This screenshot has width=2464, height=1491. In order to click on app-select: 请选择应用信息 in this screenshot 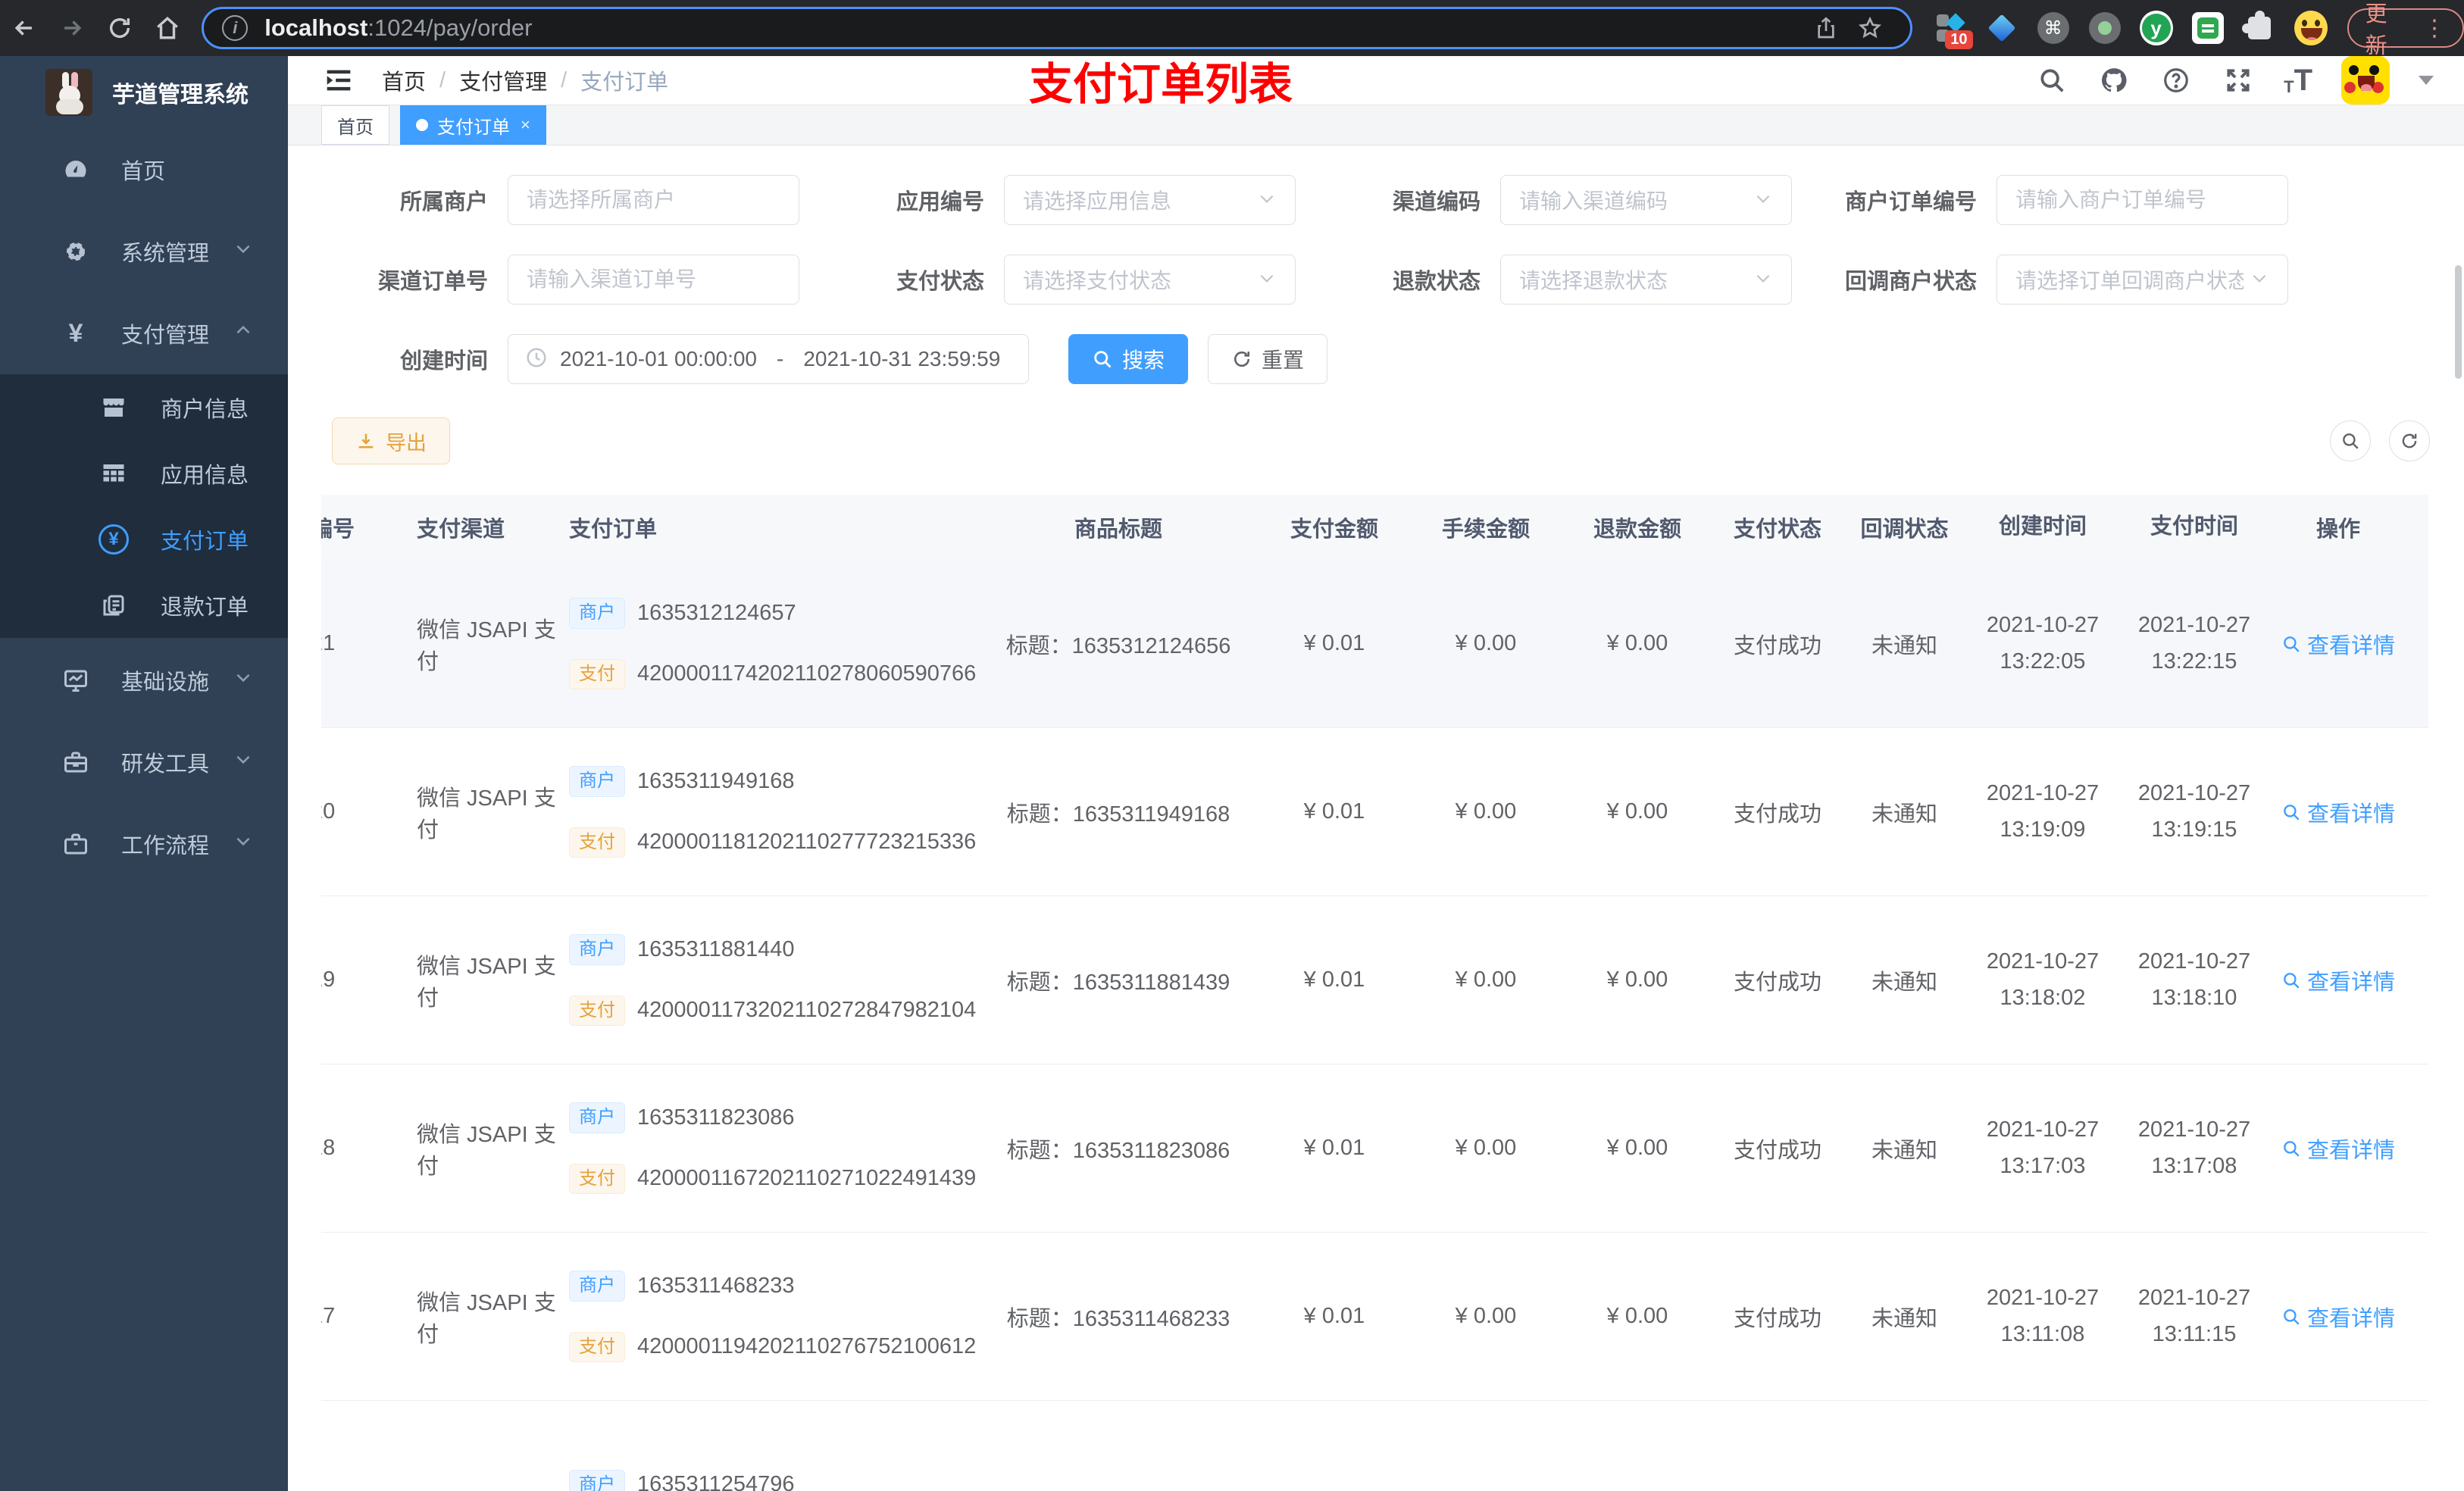, I will do `click(1150, 200)`.